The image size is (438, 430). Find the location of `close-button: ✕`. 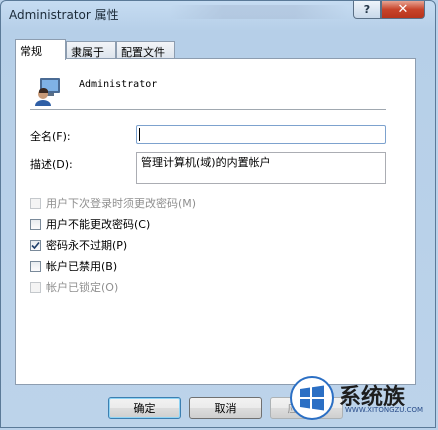

close-button: ✕ is located at coordinates (403, 10).